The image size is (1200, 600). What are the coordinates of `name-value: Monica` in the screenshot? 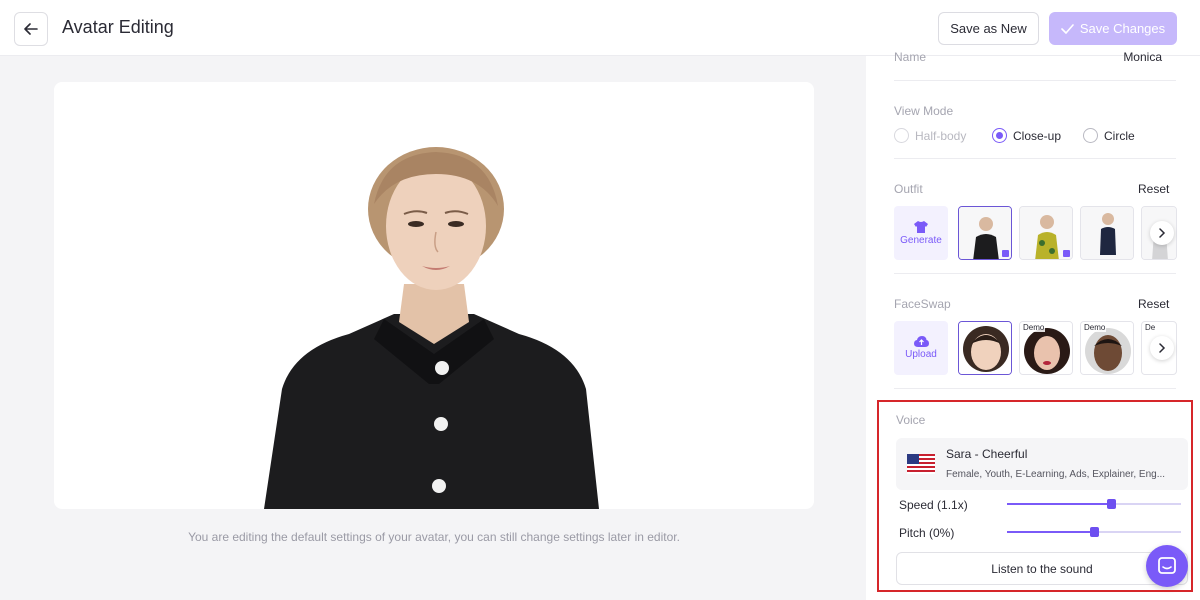 It's located at (1142, 57).